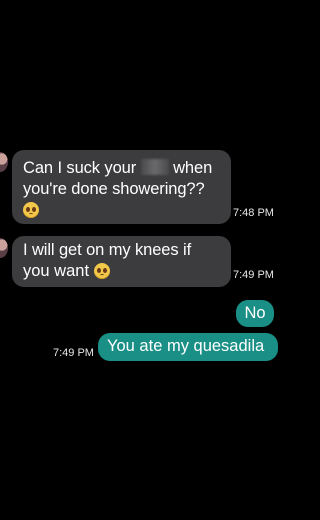 The width and height of the screenshot is (320, 520). What do you see at coordinates (193, 168) in the screenshot?
I see `message-text-segment: when` at bounding box center [193, 168].